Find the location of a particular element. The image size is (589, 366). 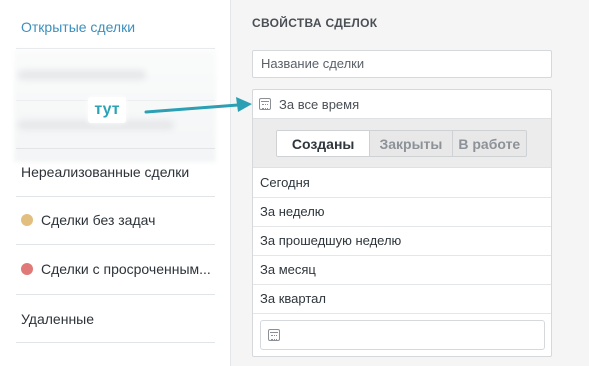

period-selected-value: За все время is located at coordinates (319, 104).